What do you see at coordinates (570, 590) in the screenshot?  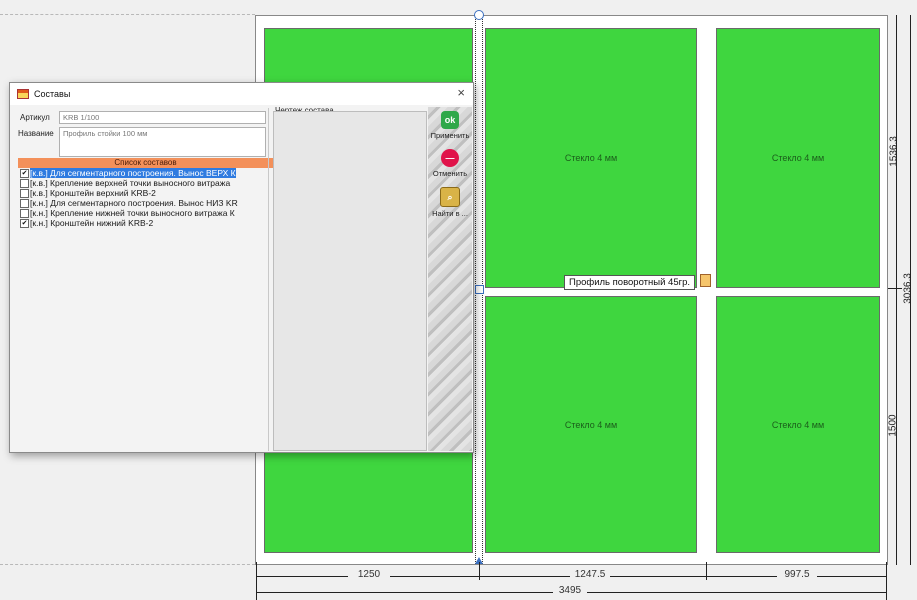 I see `dim-label-total: 3495` at bounding box center [570, 590].